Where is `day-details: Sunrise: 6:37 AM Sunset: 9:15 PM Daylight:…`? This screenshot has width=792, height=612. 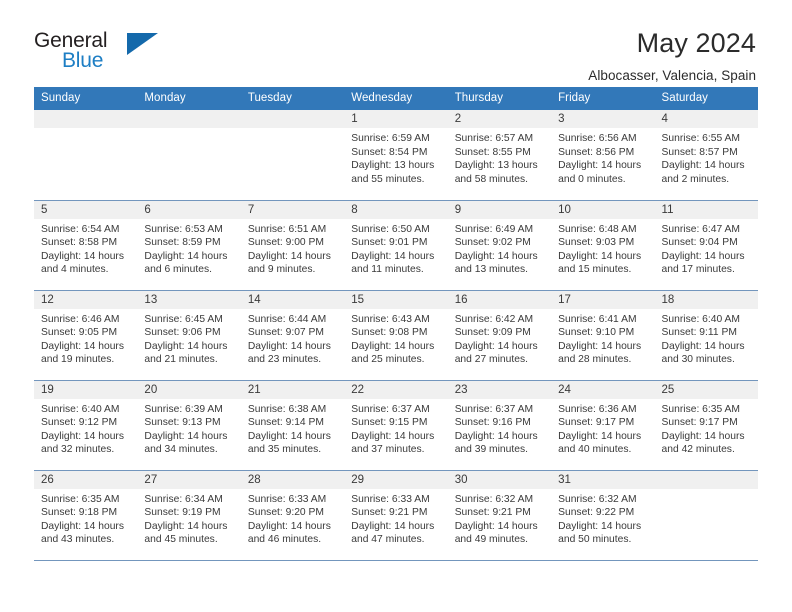 day-details: Sunrise: 6:37 AM Sunset: 9:15 PM Daylight:… is located at coordinates (395, 428).